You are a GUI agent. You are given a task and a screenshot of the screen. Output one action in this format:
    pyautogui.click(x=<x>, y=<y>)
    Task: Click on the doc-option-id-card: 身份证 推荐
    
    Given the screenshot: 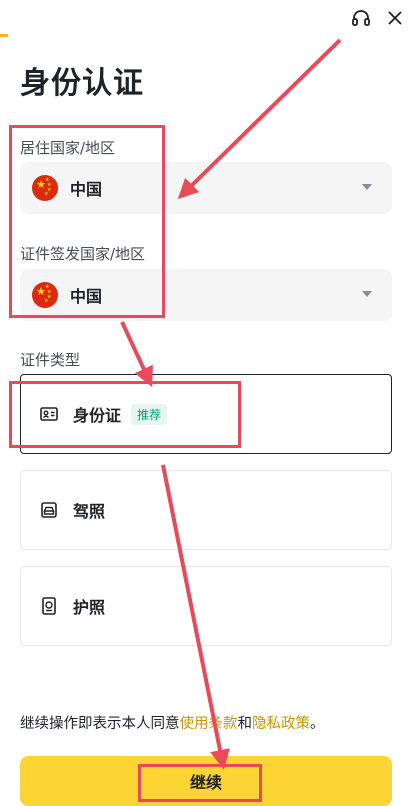 What is the action you would take?
    pyautogui.click(x=206, y=414)
    